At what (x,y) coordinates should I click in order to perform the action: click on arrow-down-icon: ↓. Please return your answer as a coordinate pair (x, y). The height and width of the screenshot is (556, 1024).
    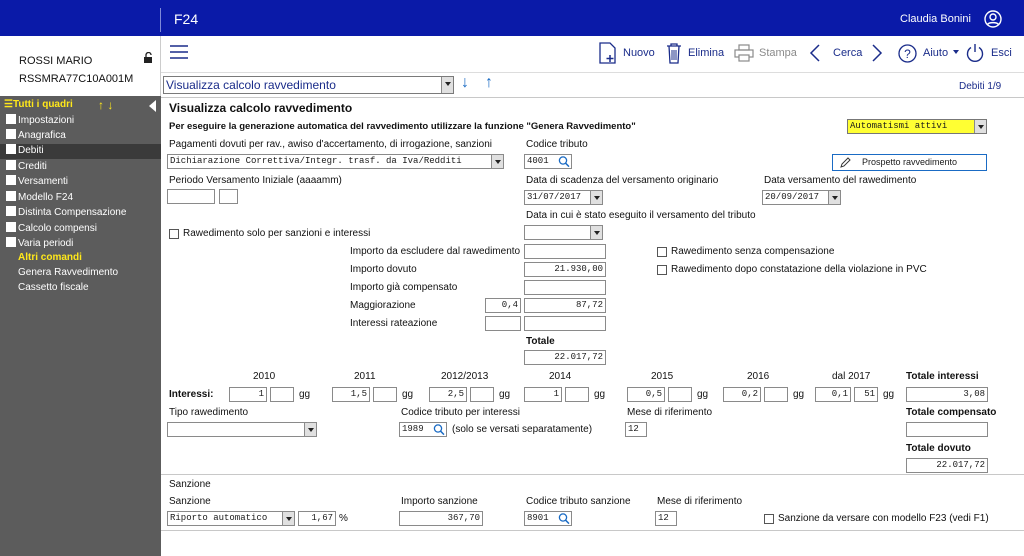
    Looking at the image, I should click on (465, 83).